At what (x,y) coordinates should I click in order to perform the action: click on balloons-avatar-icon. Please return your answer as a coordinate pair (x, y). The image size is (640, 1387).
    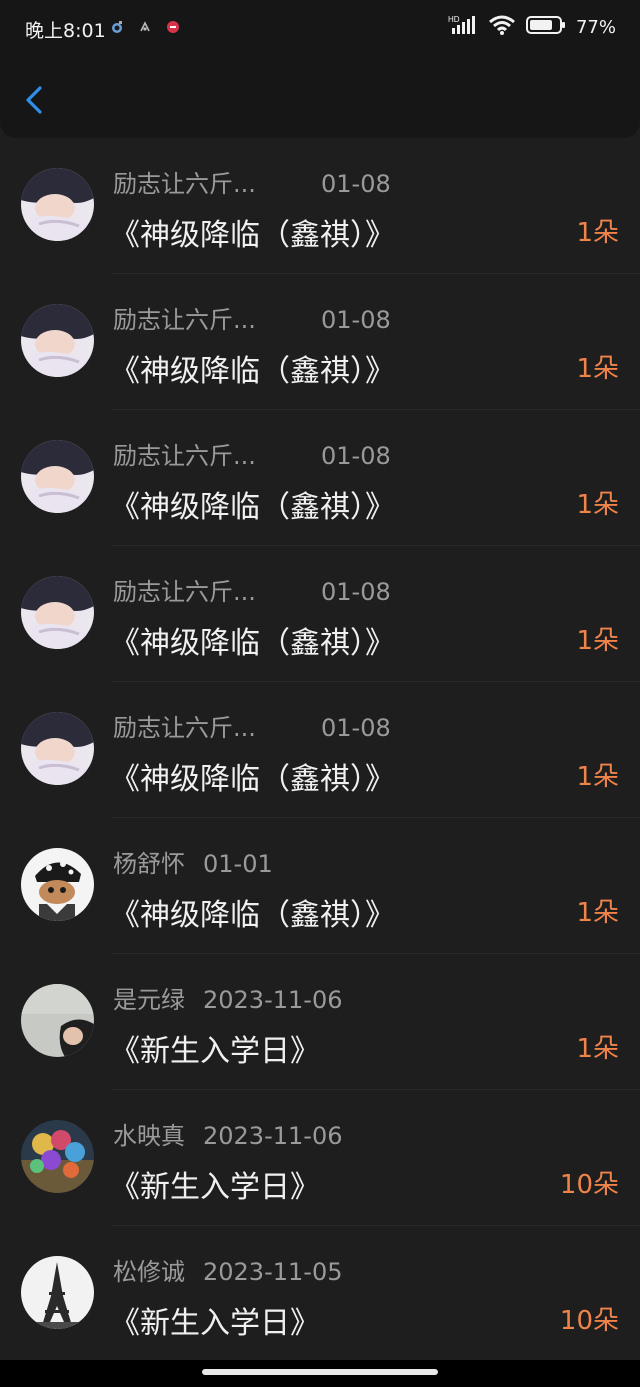
    Looking at the image, I should click on (57, 1156).